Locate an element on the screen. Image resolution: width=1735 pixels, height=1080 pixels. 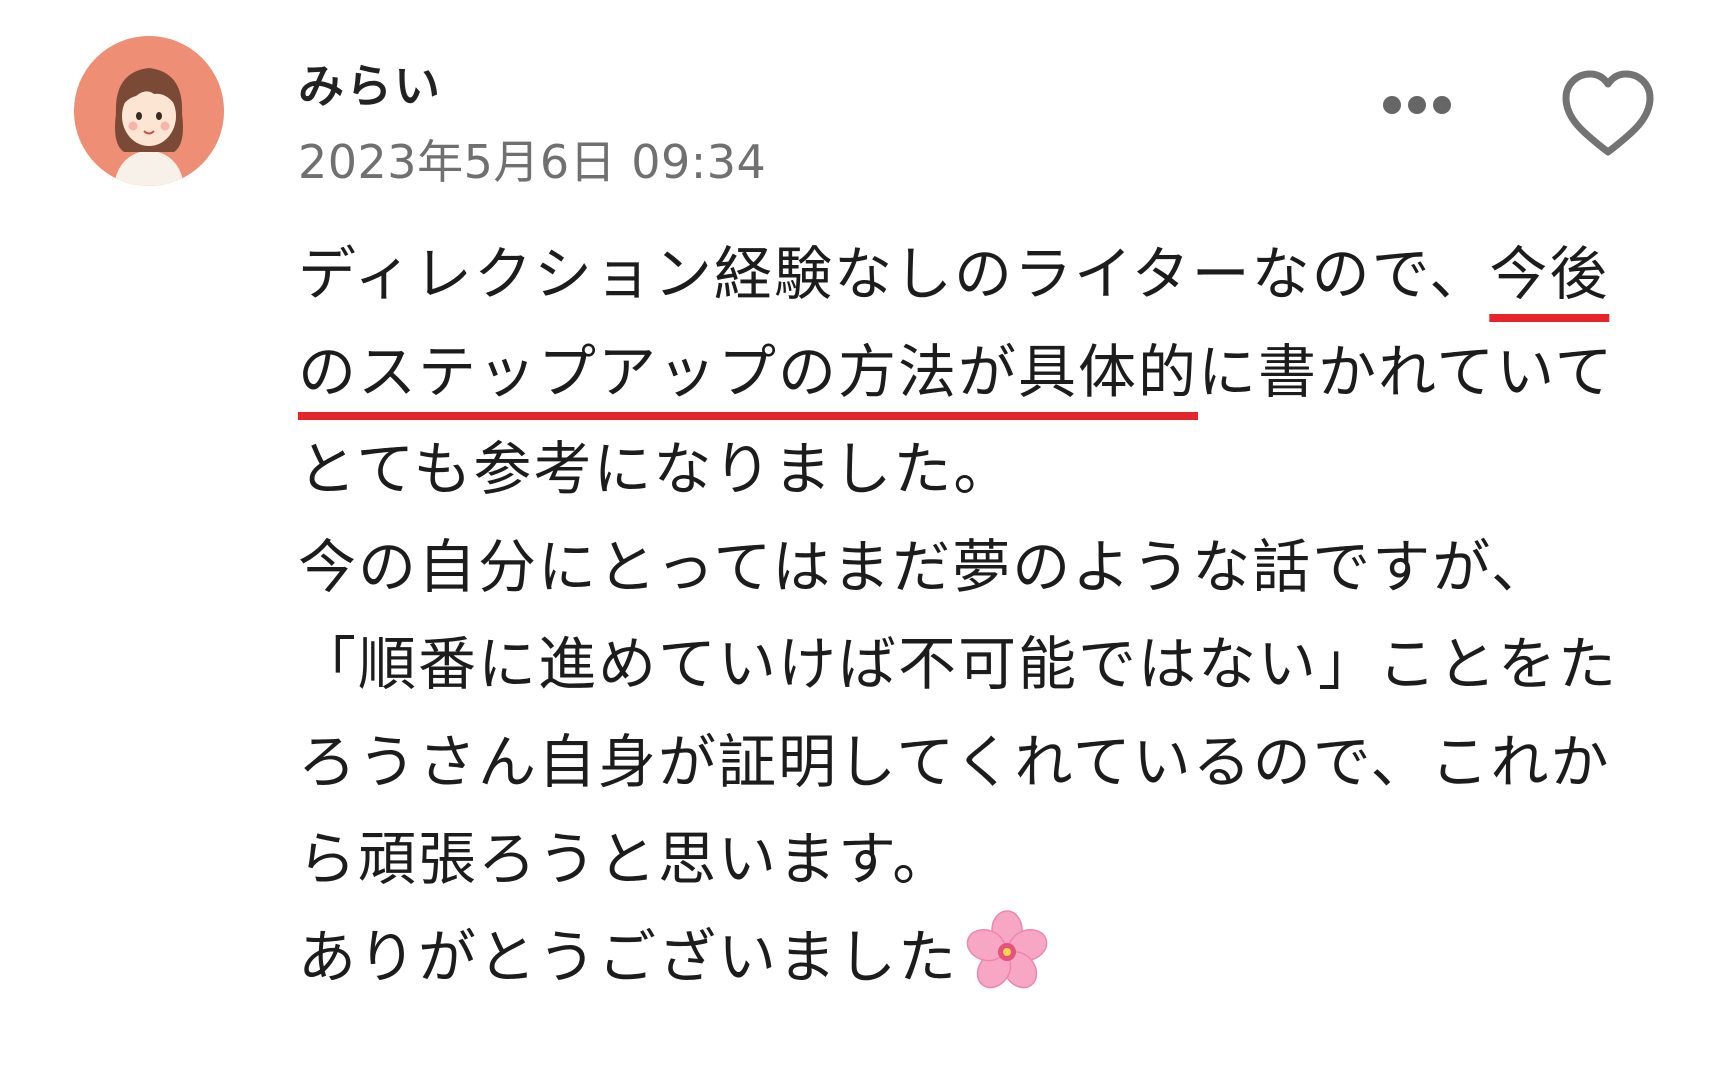
comment-line: とても参考になりました。 is located at coordinates (656, 469).